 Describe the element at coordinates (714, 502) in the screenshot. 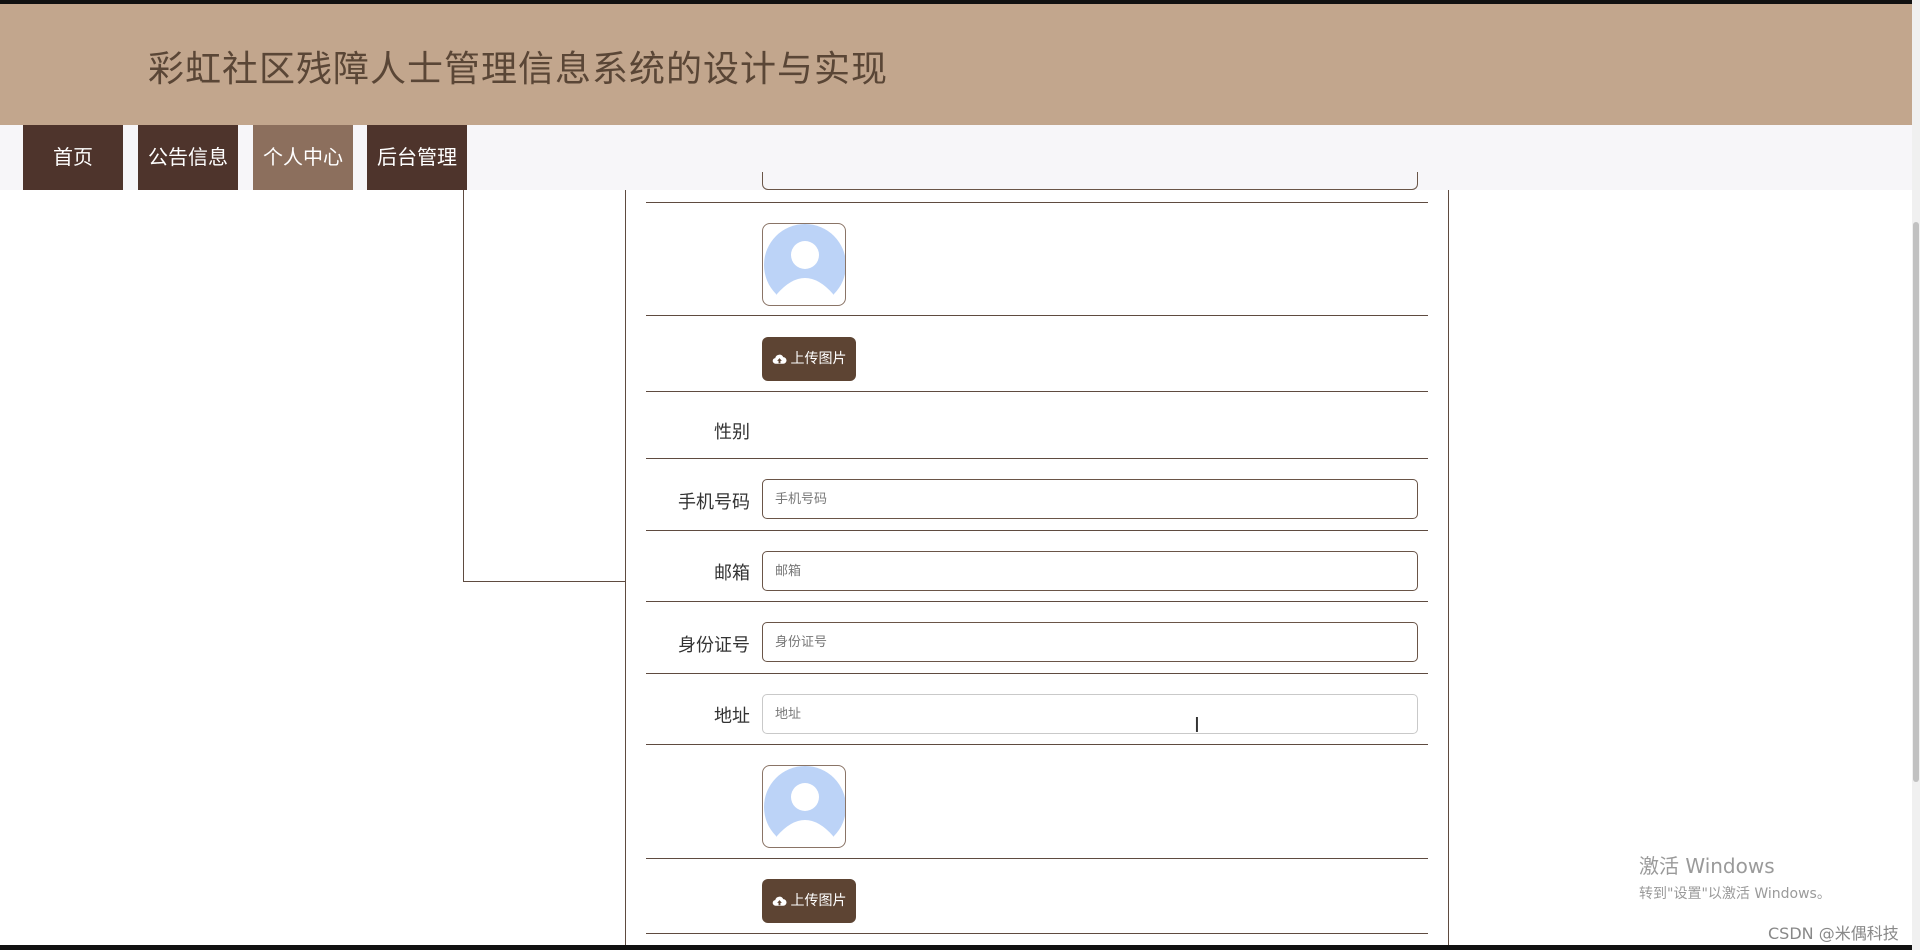

I see `phone-label: 手机号码` at that location.